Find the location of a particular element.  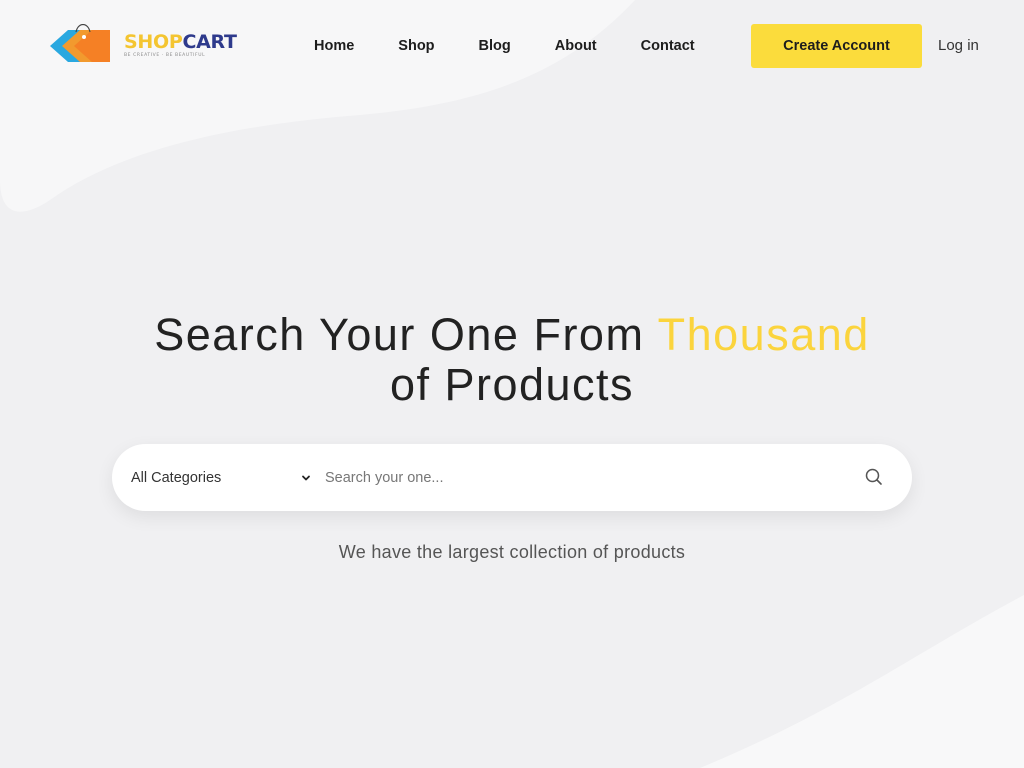

logo-word-shop: SHOP is located at coordinates (153, 42).